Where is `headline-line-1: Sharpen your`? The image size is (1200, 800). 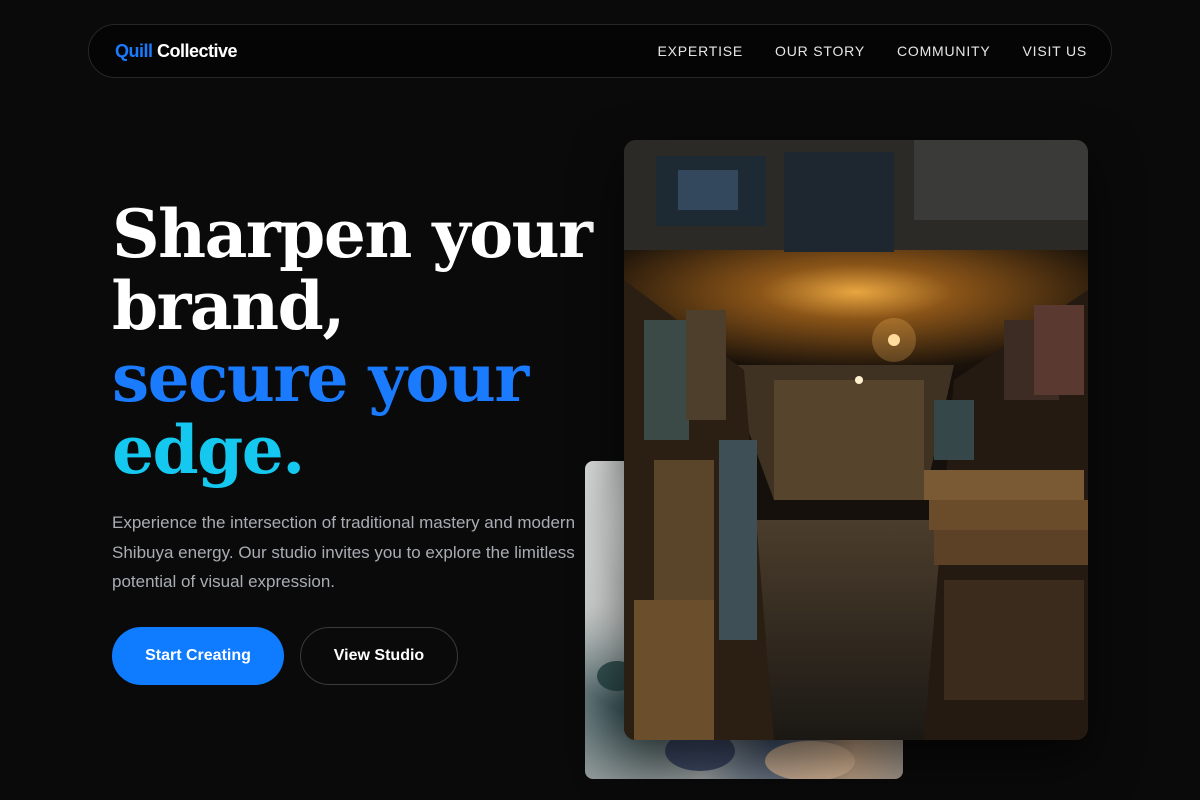 headline-line-1: Sharpen your is located at coordinates (352, 234).